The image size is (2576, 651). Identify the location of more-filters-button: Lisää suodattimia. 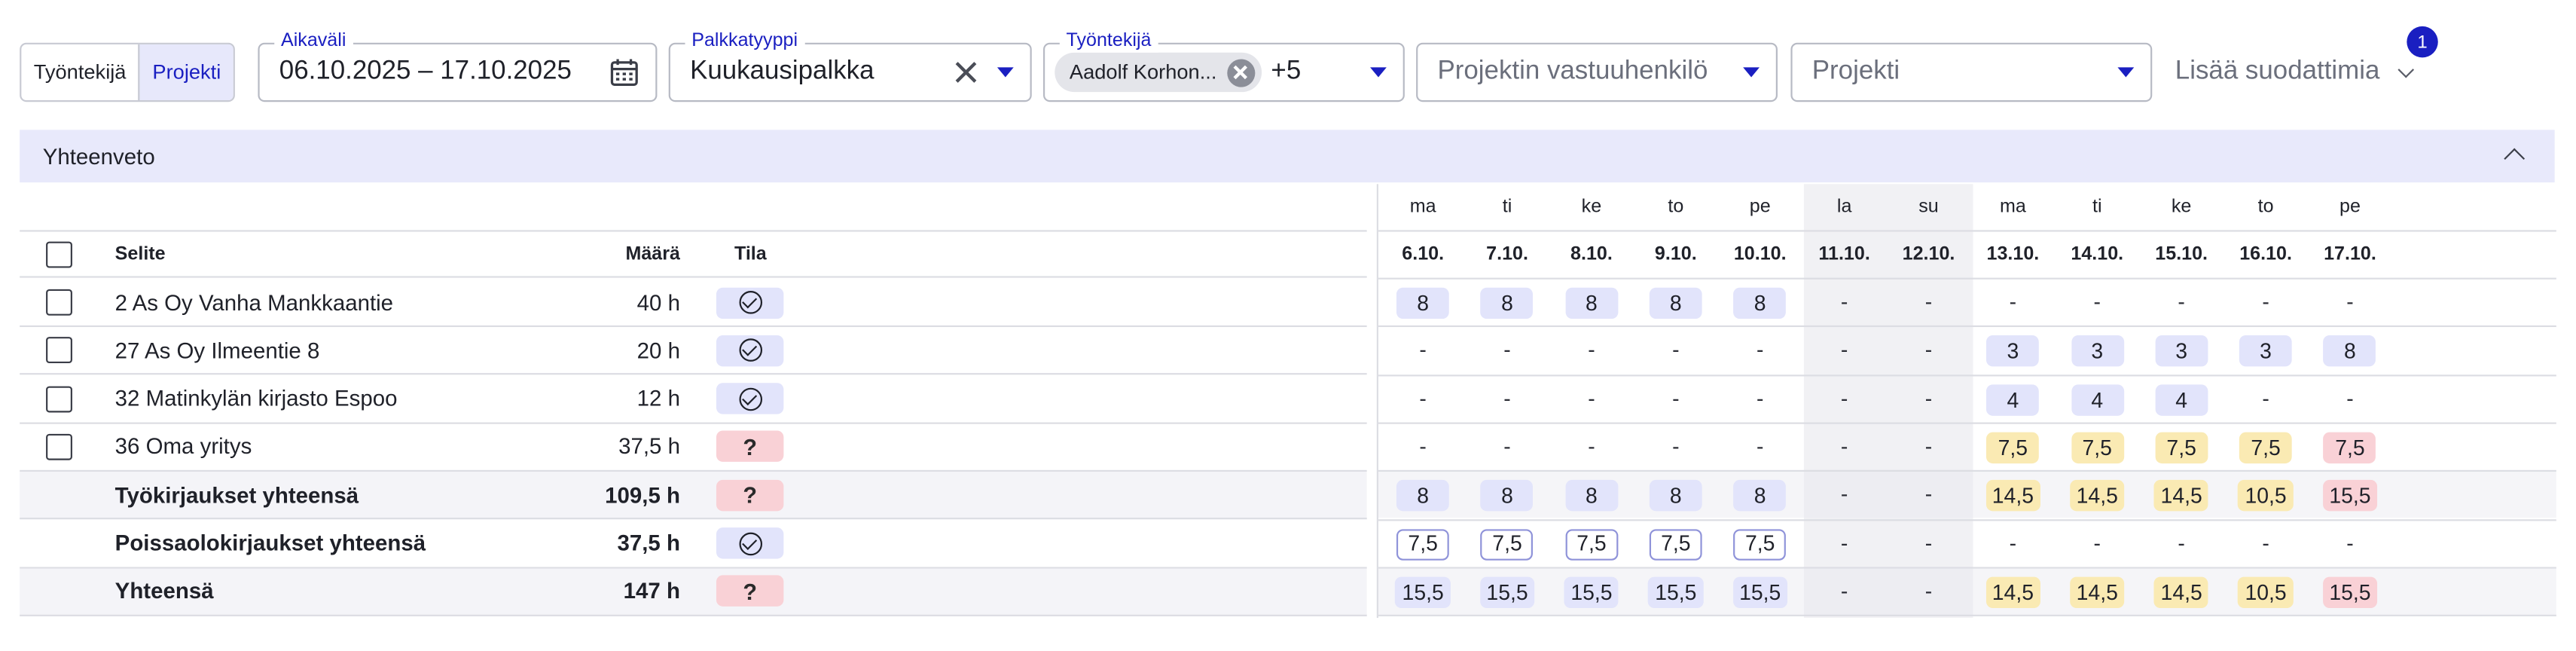
(2294, 72).